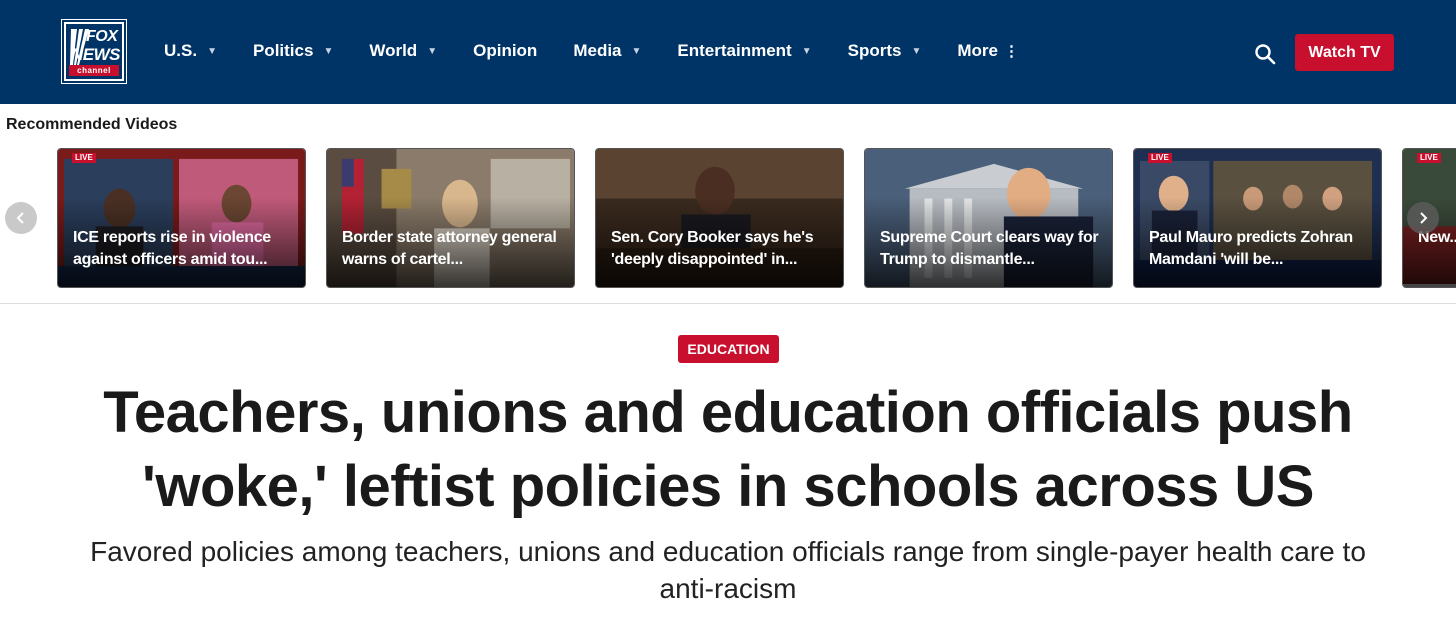 Image resolution: width=1456 pixels, height=621 pixels. I want to click on nav-item-label: Politics, so click(283, 50).